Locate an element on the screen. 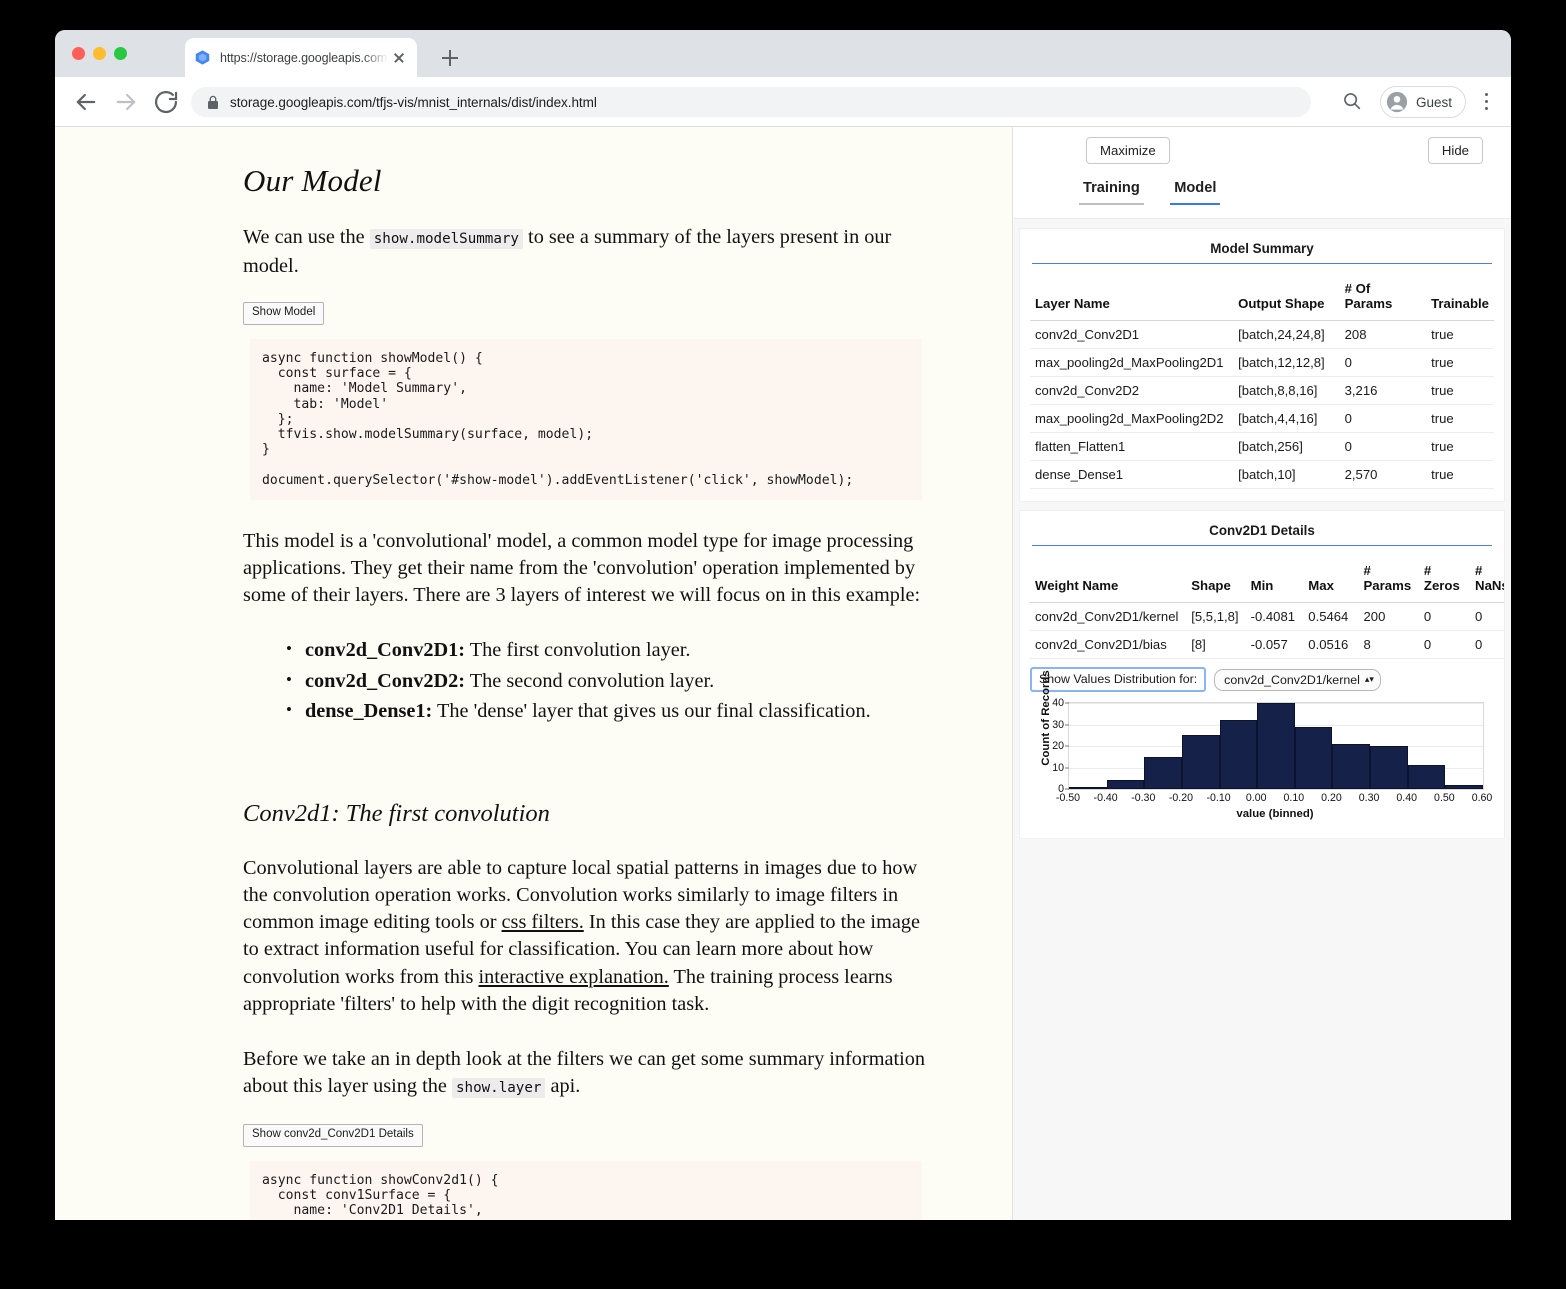 This screenshot has height=1289, width=1566. css-filters-link: css filters. is located at coordinates (543, 922).